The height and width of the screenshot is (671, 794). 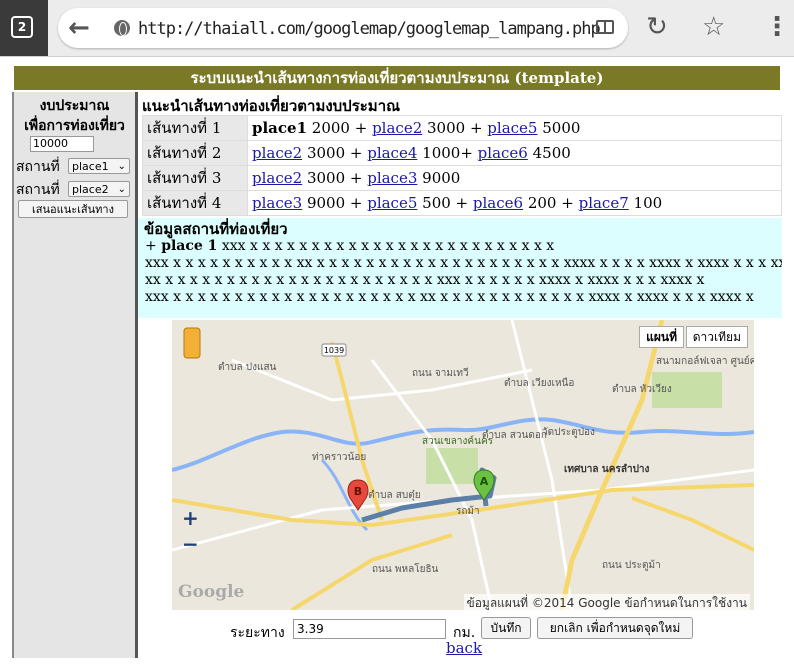 I want to click on cost: 1000+, so click(x=447, y=153).